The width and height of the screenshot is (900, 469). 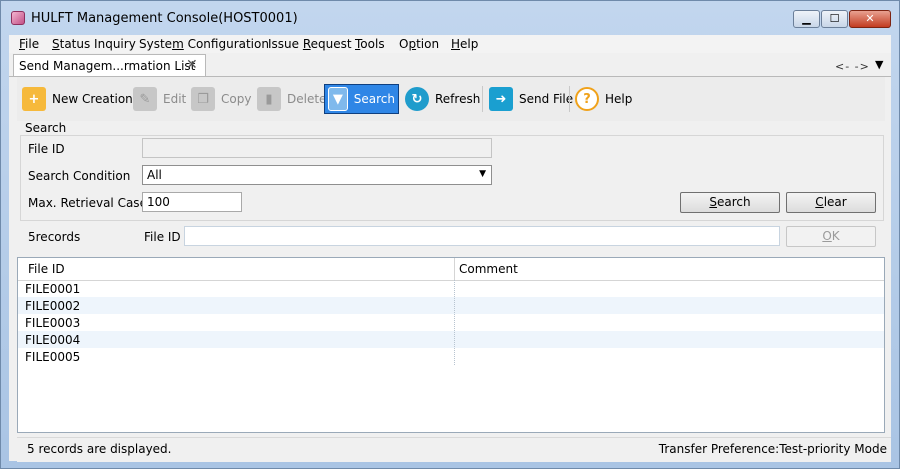 What do you see at coordinates (834, 19) in the screenshot?
I see `maximize-button: ☐` at bounding box center [834, 19].